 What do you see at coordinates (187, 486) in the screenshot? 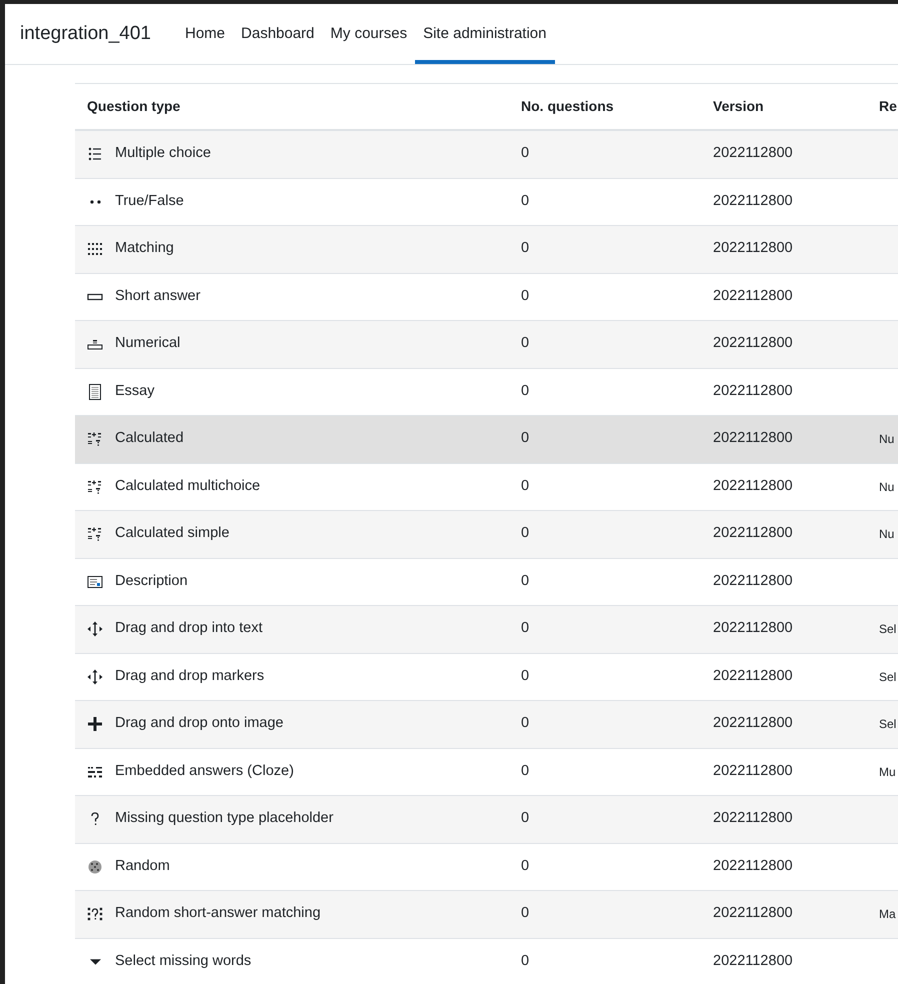
I see `table-cell-text: Calculated multichoice` at bounding box center [187, 486].